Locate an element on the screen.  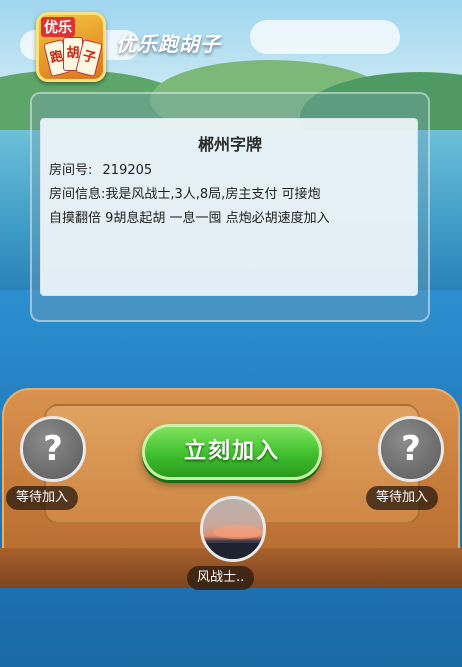
room-title: 郴州字牌 is located at coordinates (229, 144).